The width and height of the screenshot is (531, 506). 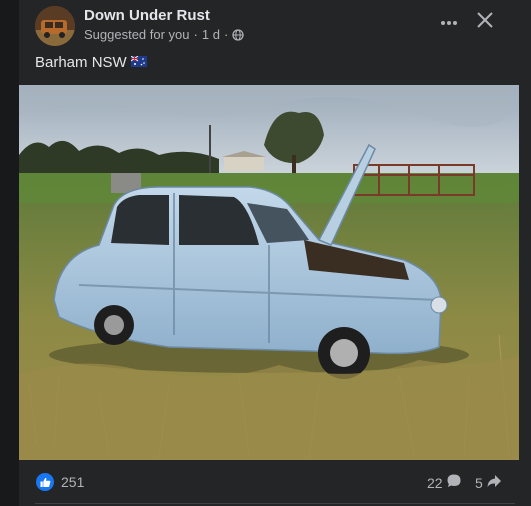 I want to click on post-meta: Suggested for you · 1 d ·, so click(x=164, y=34).